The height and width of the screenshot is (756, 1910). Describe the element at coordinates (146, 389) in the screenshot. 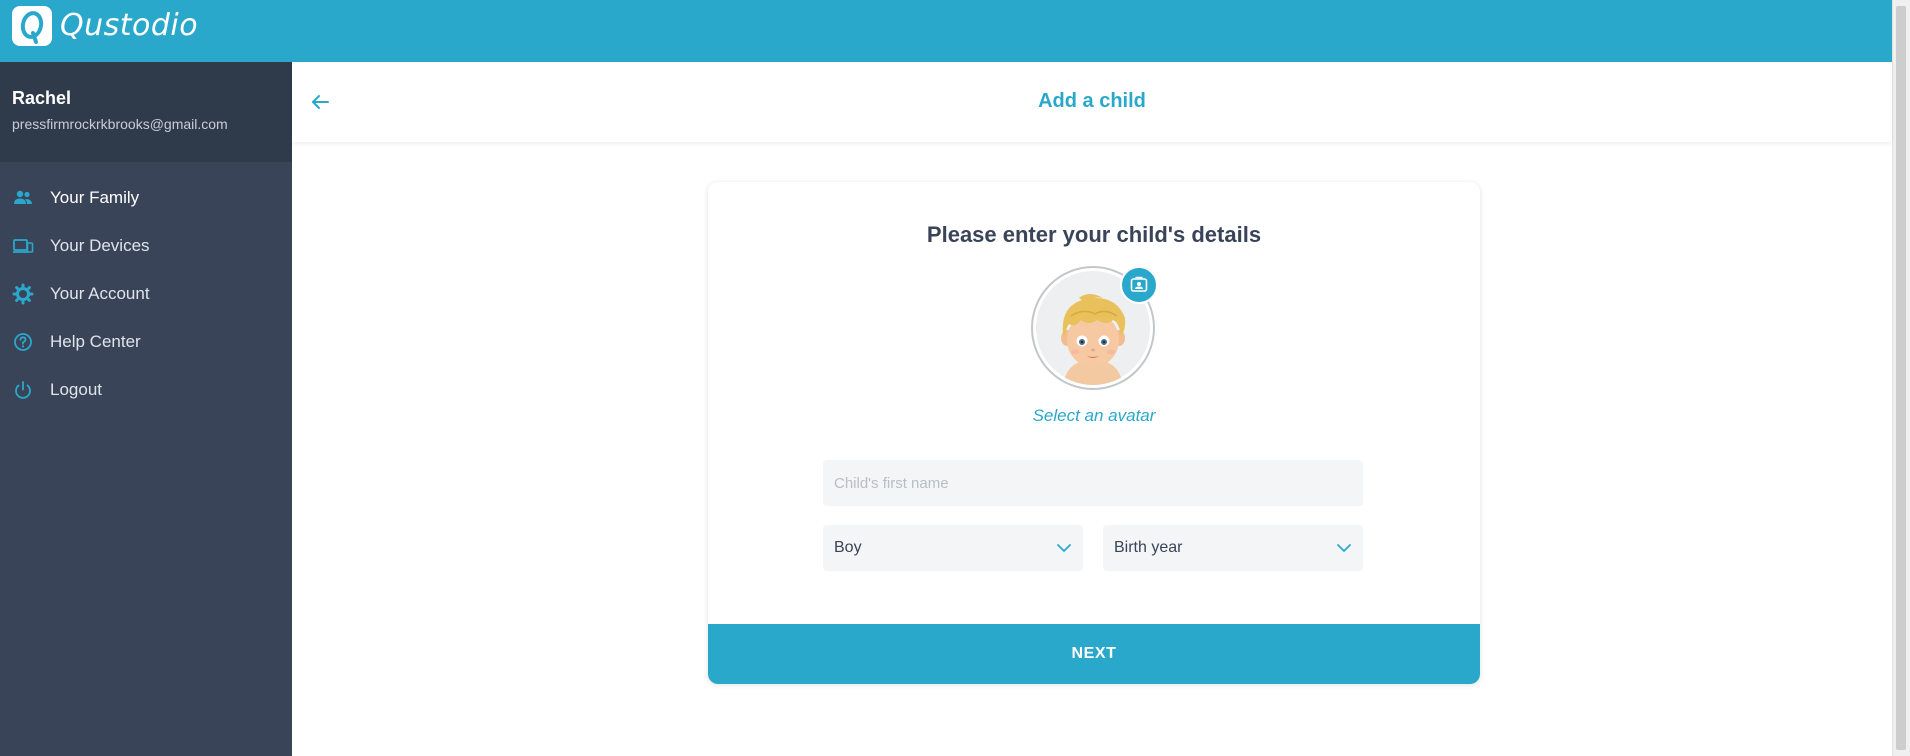

I see `sidebar-item-logout: Logout` at that location.